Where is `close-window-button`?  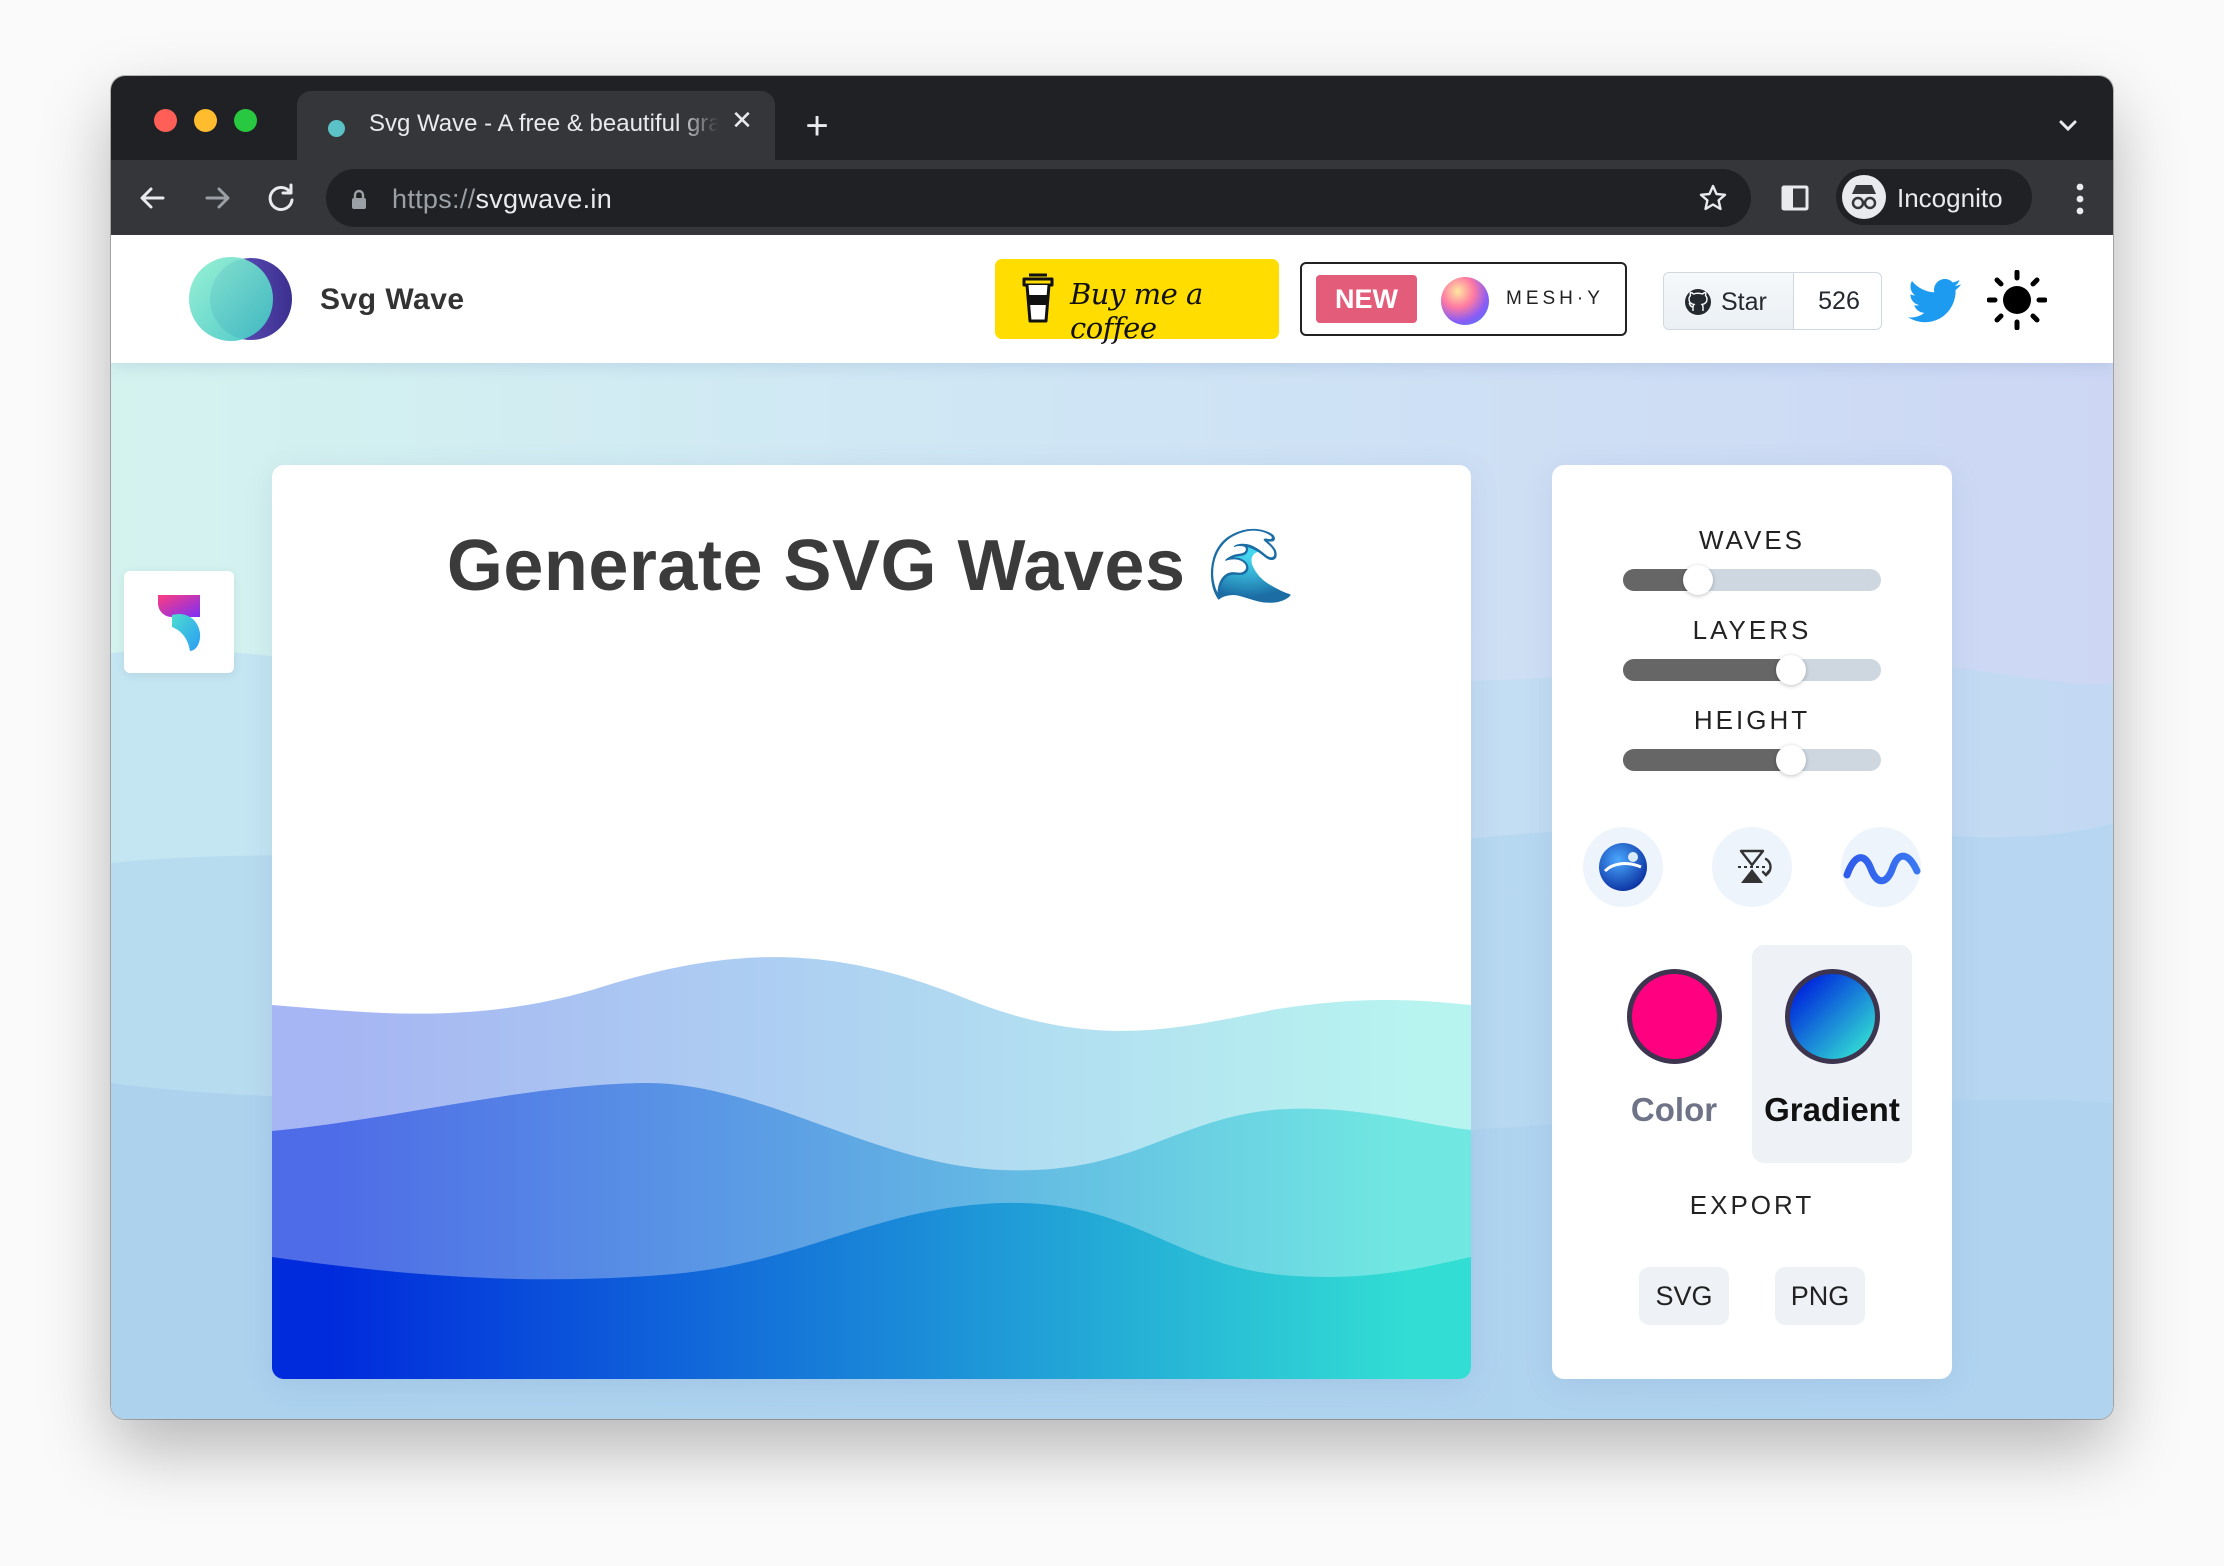 close-window-button is located at coordinates (165, 120).